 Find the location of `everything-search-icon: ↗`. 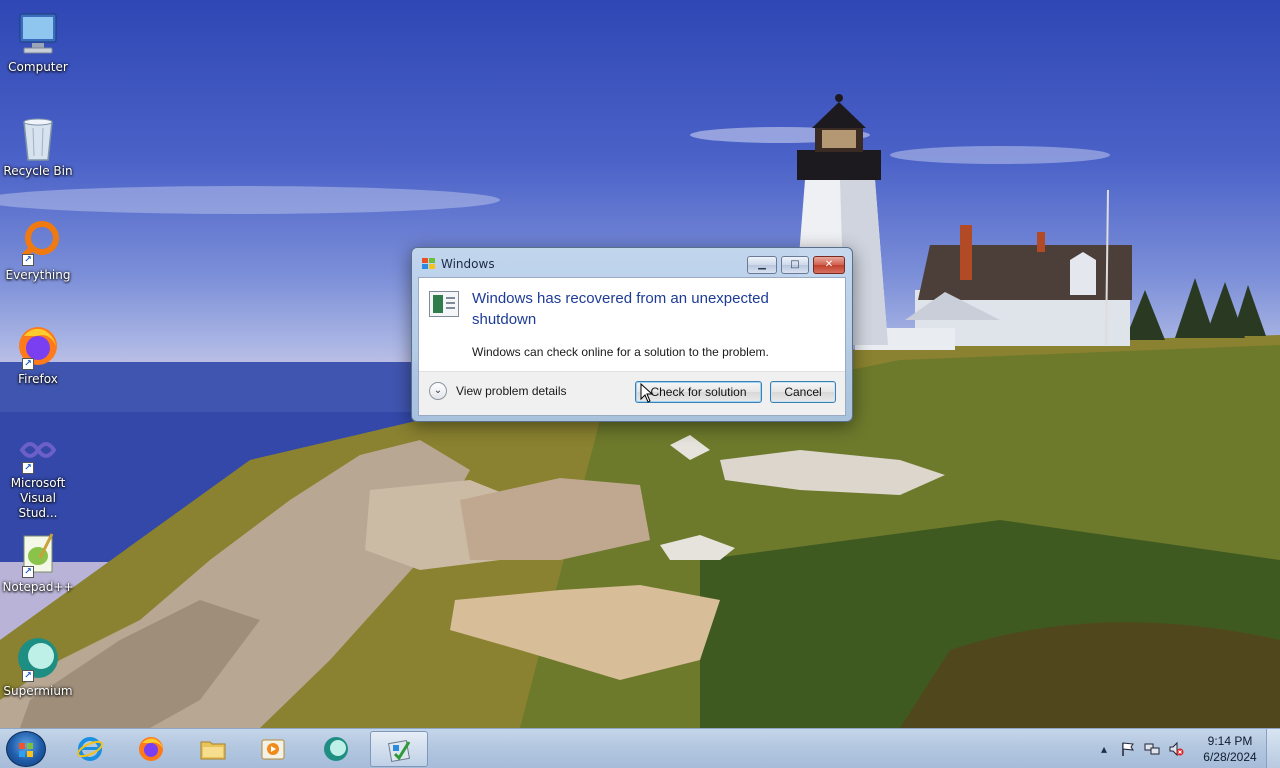

everything-search-icon: ↗ is located at coordinates (38, 242).